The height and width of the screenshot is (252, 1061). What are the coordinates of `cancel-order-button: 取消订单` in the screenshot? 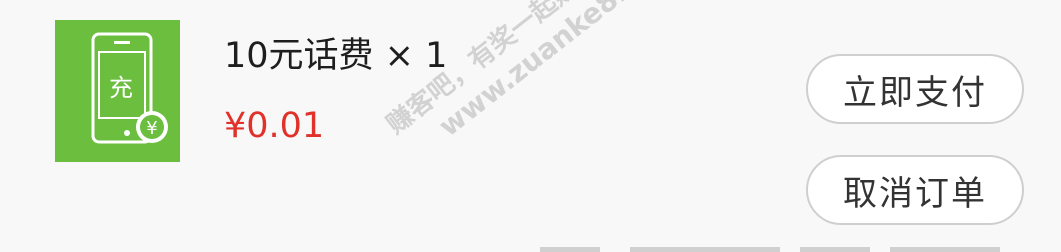 It's located at (915, 190).